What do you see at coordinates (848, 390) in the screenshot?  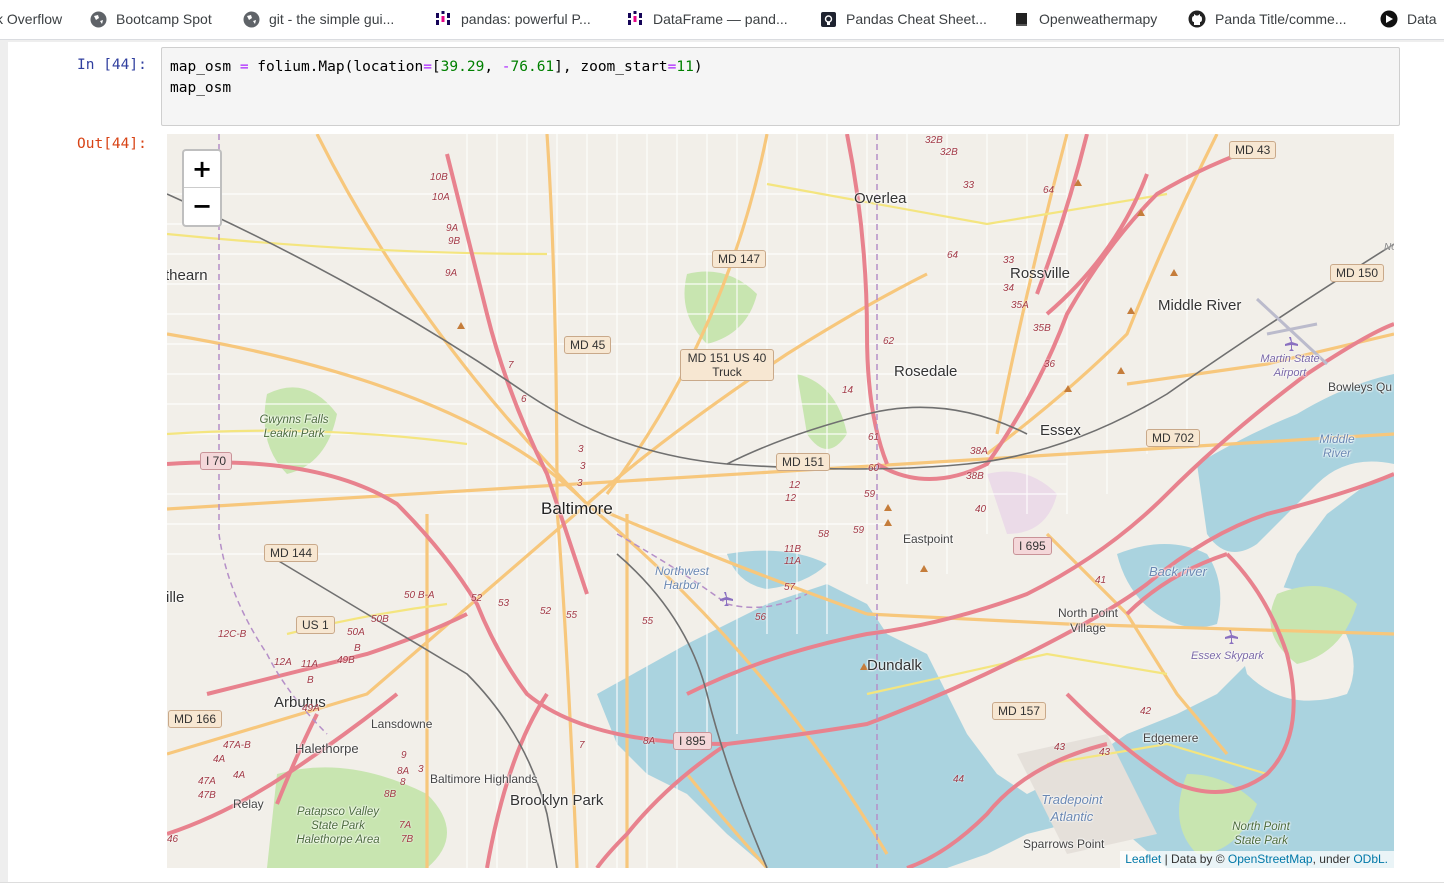 I see `exit-number: 14` at bounding box center [848, 390].